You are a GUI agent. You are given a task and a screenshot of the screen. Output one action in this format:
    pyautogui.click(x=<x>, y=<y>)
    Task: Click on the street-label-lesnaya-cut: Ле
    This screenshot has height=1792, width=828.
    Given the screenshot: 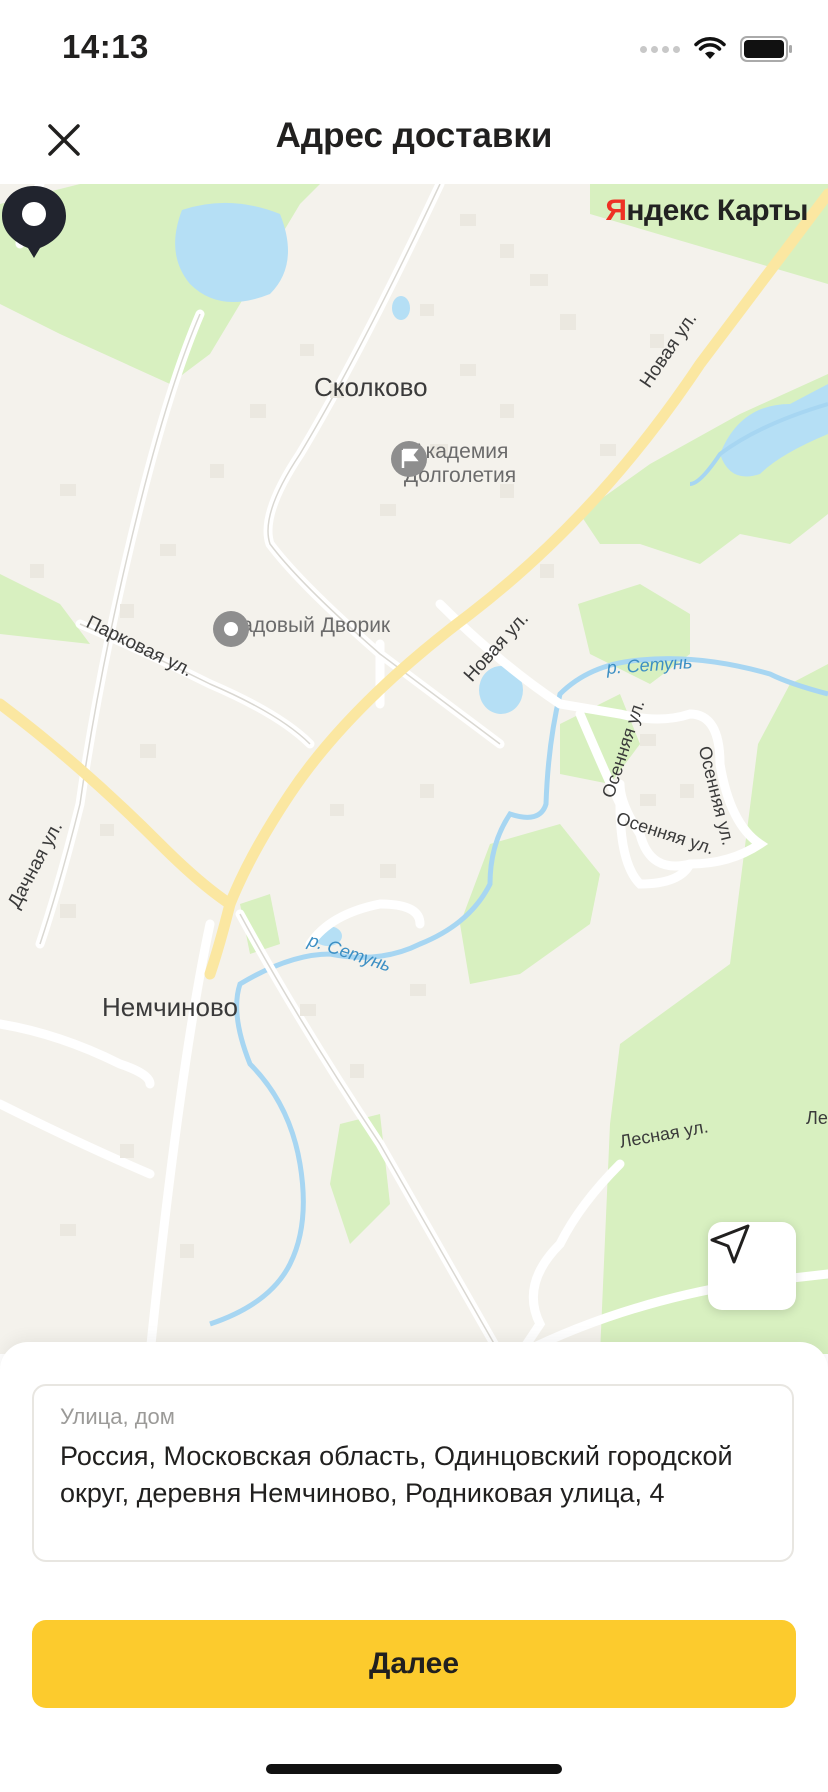 What is the action you would take?
    pyautogui.click(x=817, y=1118)
    